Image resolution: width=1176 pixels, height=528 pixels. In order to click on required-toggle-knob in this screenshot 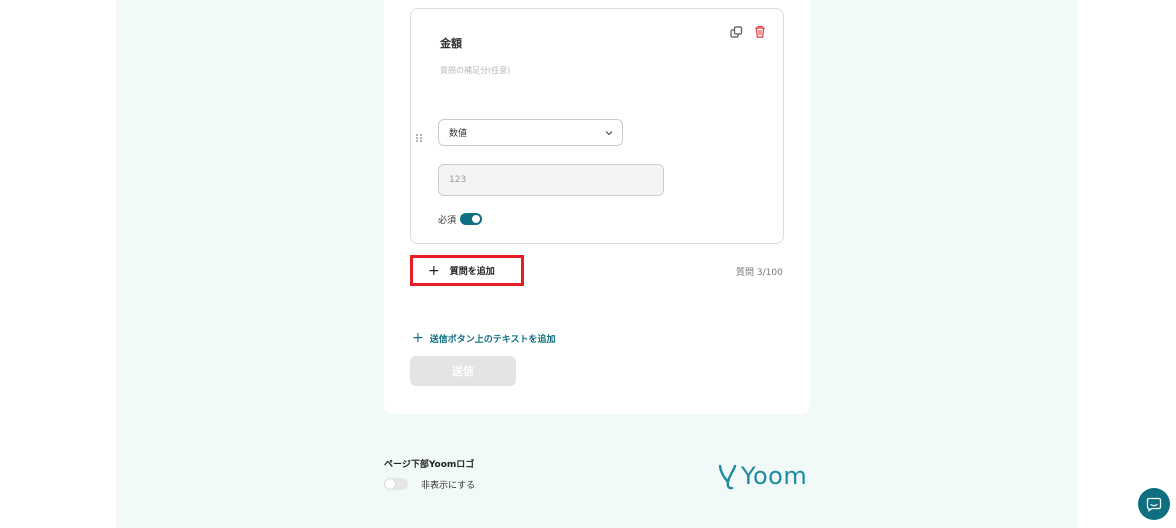, I will do `click(476, 219)`.